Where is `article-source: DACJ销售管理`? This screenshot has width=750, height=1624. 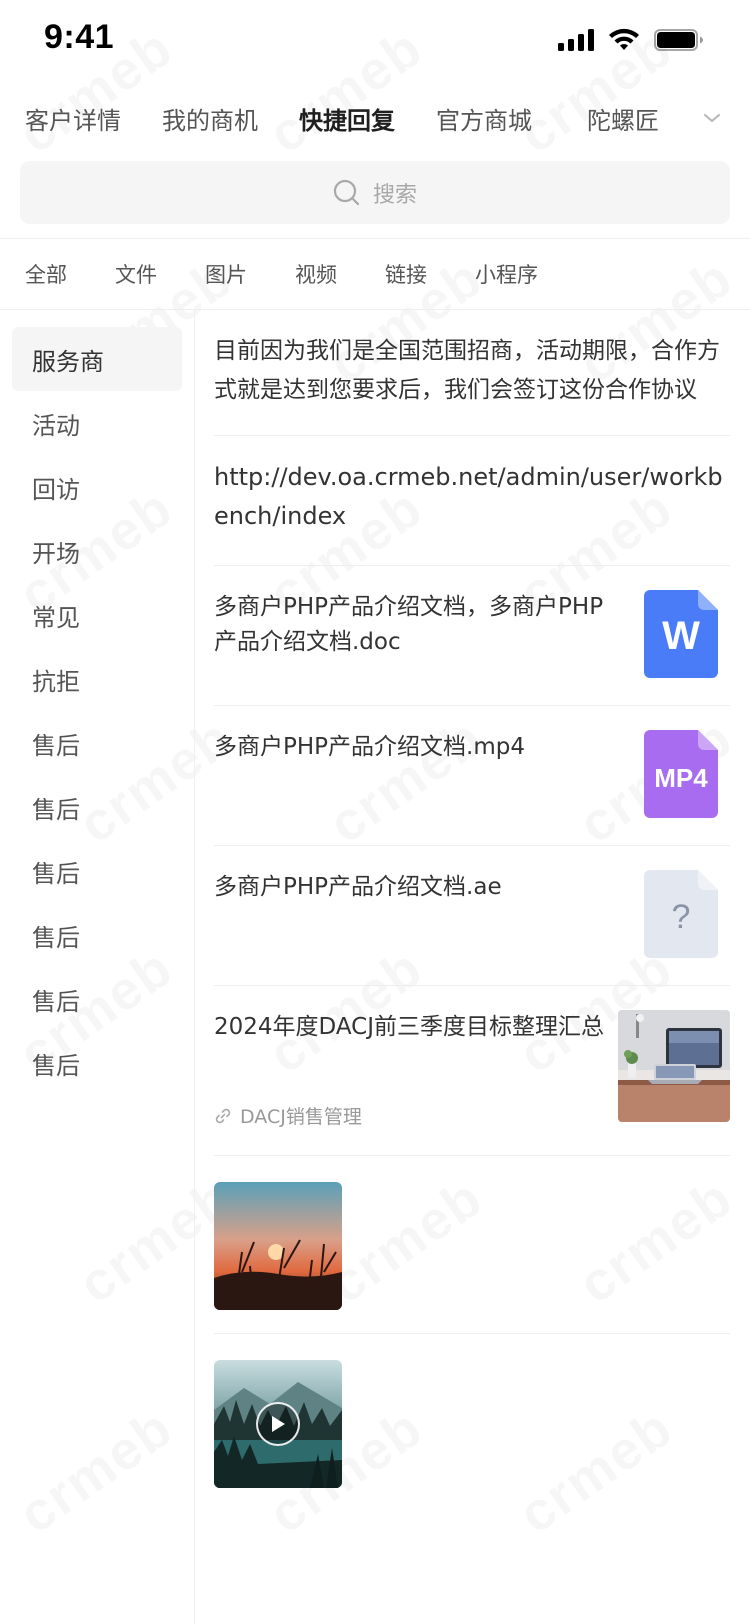 article-source: DACJ销售管理 is located at coordinates (288, 1115).